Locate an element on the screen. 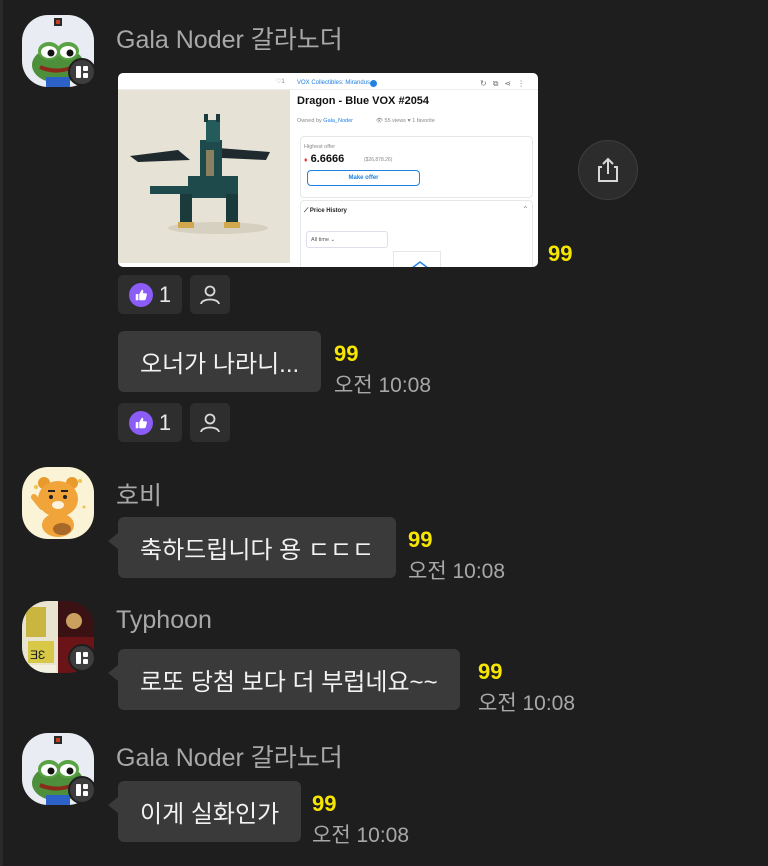 This screenshot has width=768, height=866. share-icon is located at coordinates (608, 169).